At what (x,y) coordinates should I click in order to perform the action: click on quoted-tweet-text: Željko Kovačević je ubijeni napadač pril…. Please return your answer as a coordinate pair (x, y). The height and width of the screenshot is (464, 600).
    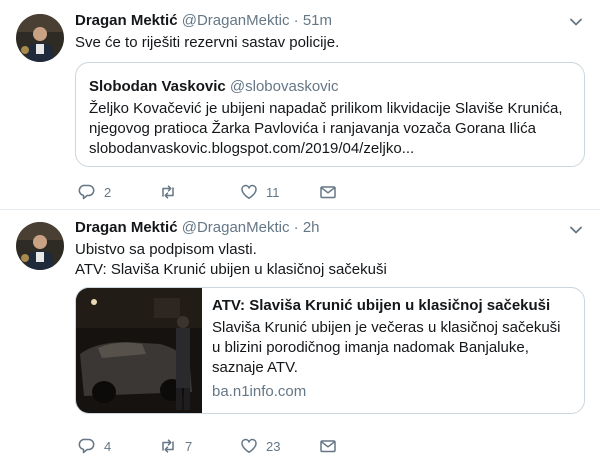
    Looking at the image, I should click on (326, 128).